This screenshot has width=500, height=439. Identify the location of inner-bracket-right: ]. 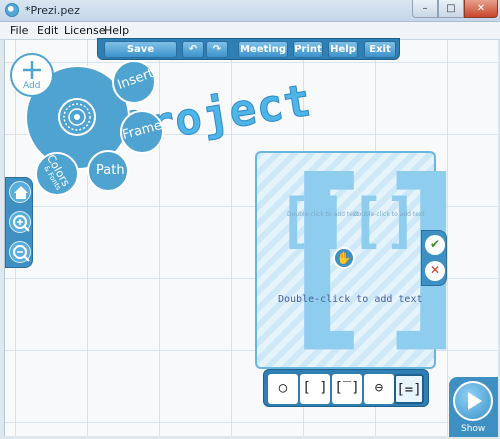
(401, 221).